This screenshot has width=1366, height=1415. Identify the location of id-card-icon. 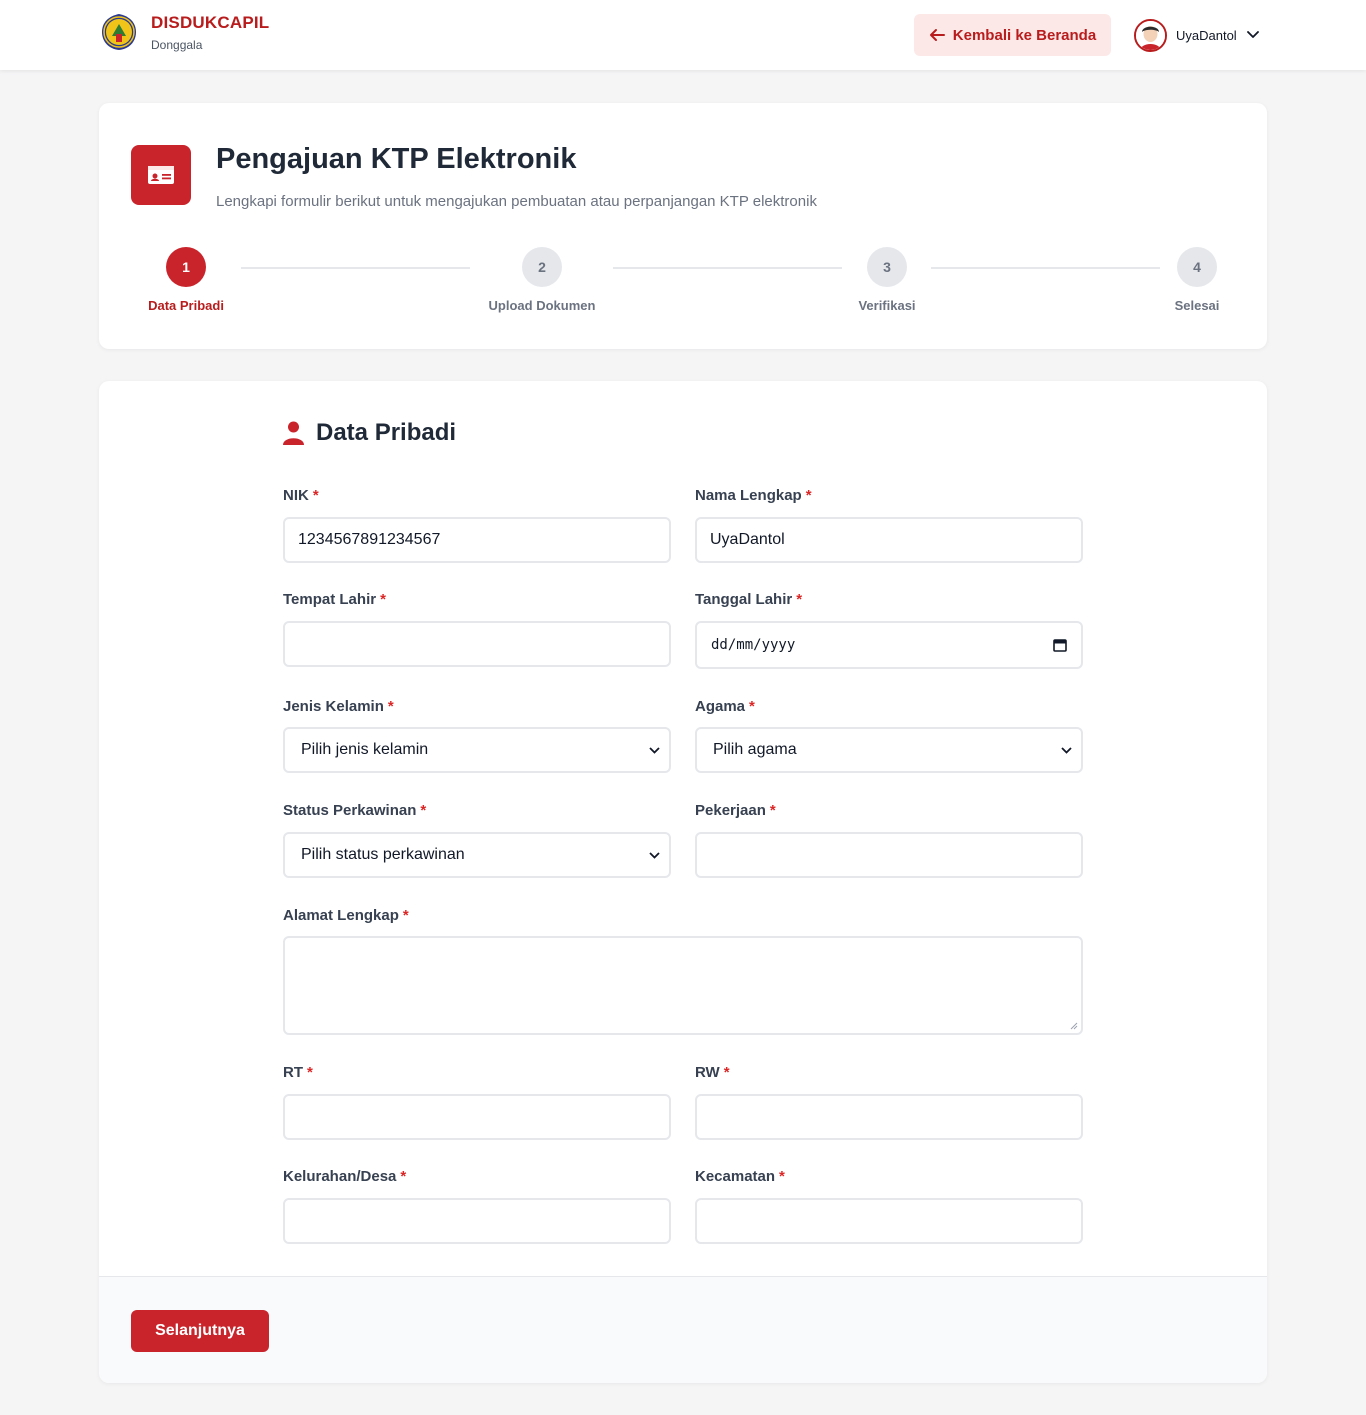
(161, 175).